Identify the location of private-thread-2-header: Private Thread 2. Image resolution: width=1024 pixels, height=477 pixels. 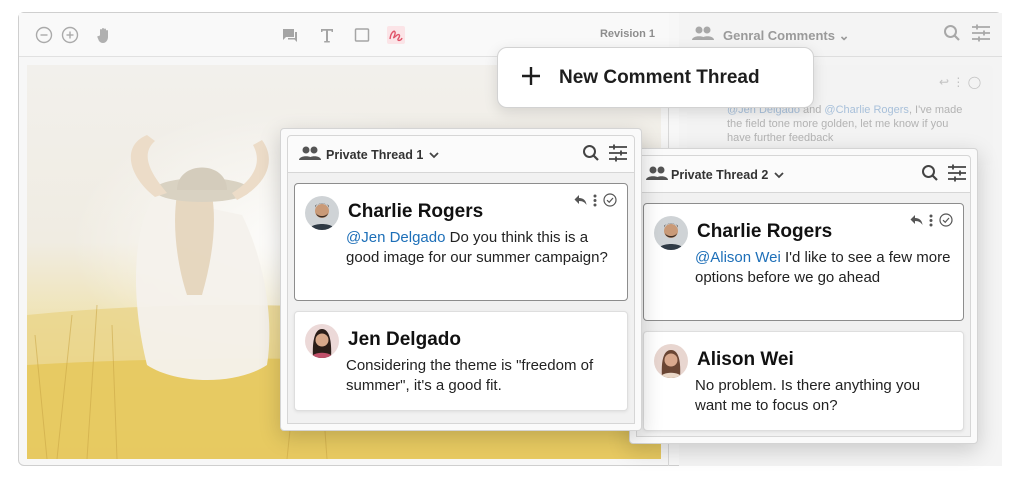
(803, 174).